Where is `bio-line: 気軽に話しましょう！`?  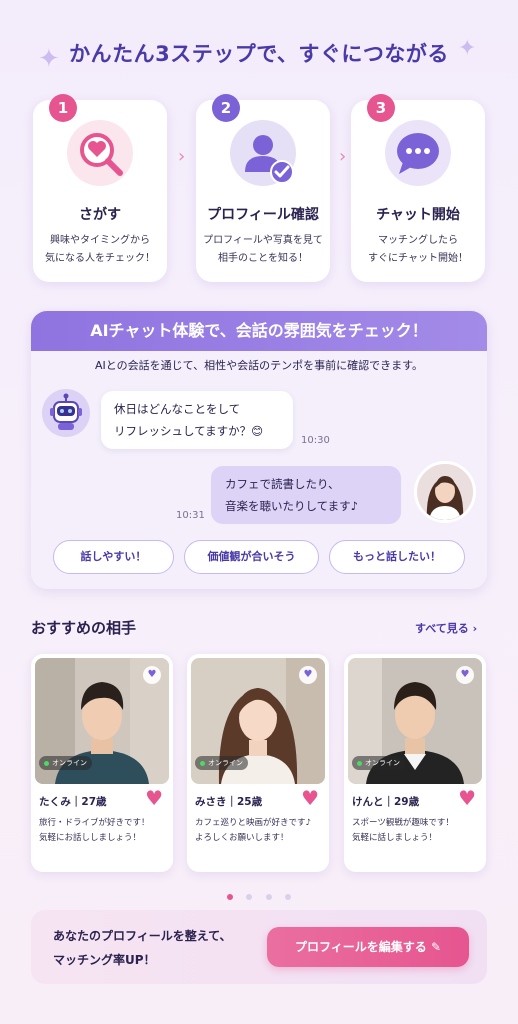 bio-line: 気軽に話しましょう！ is located at coordinates (395, 838).